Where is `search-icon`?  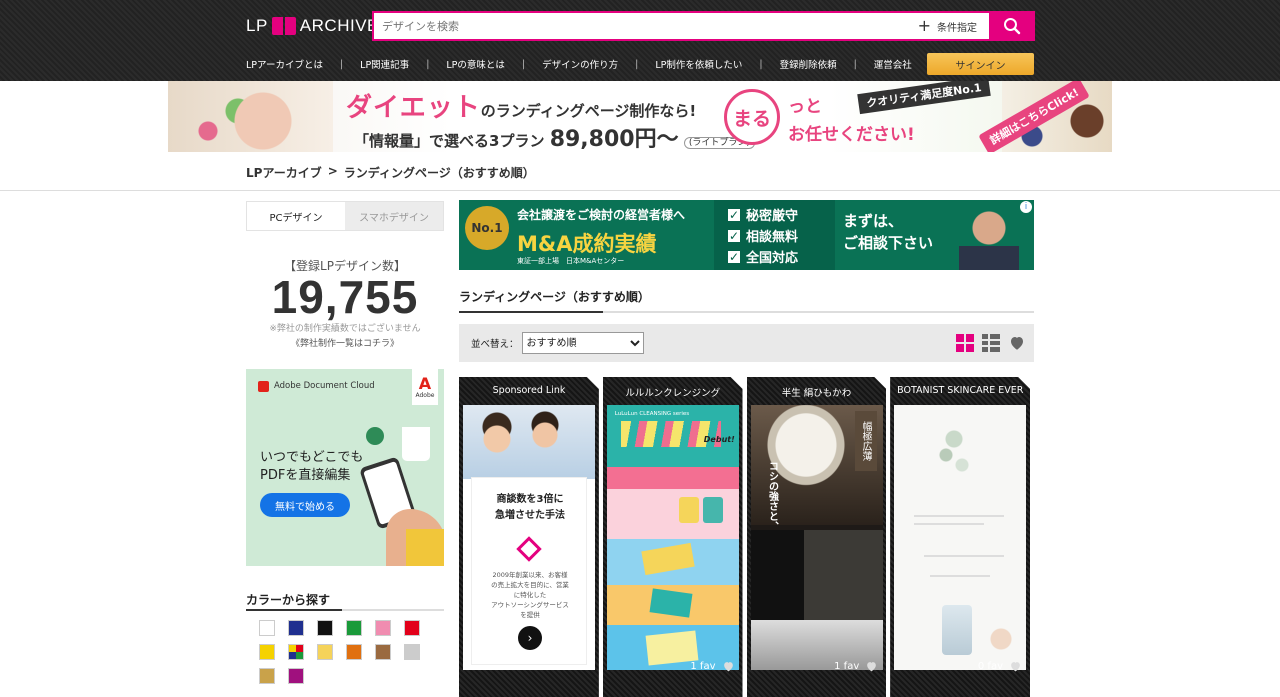
search-icon is located at coordinates (1012, 26).